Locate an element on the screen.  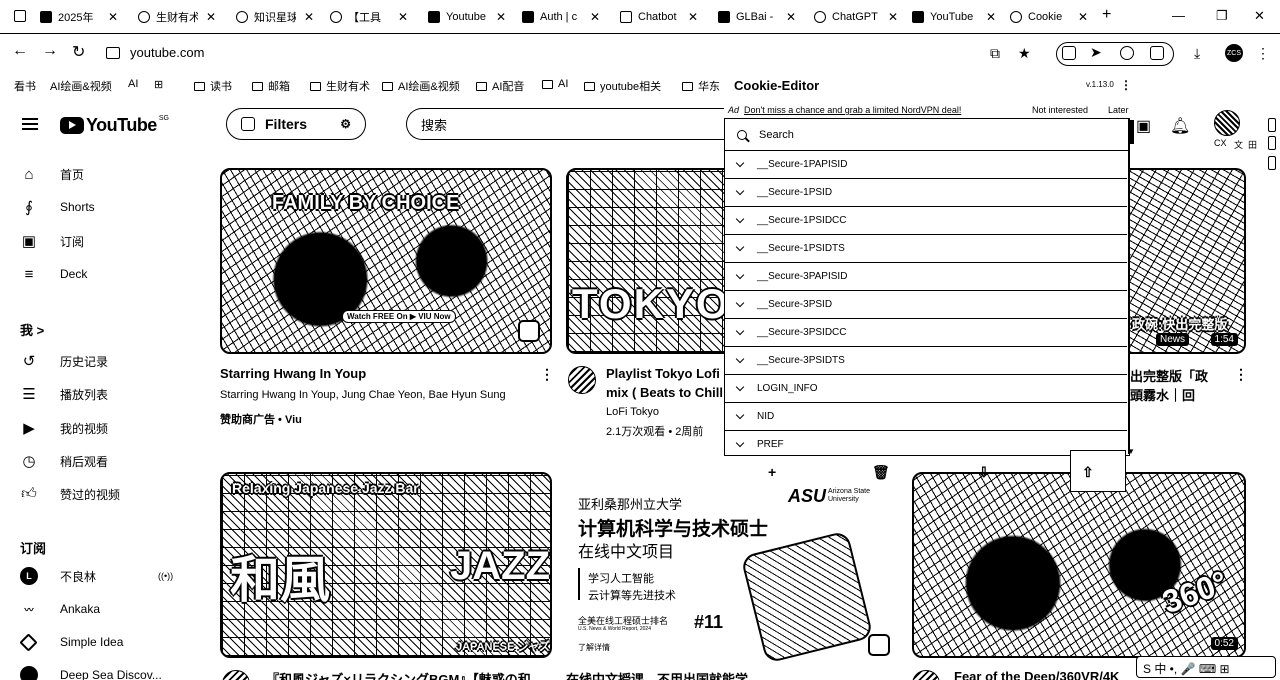
sidebar-item-watch-later: ◷ 稍后观看 is located at coordinates (110, 461).